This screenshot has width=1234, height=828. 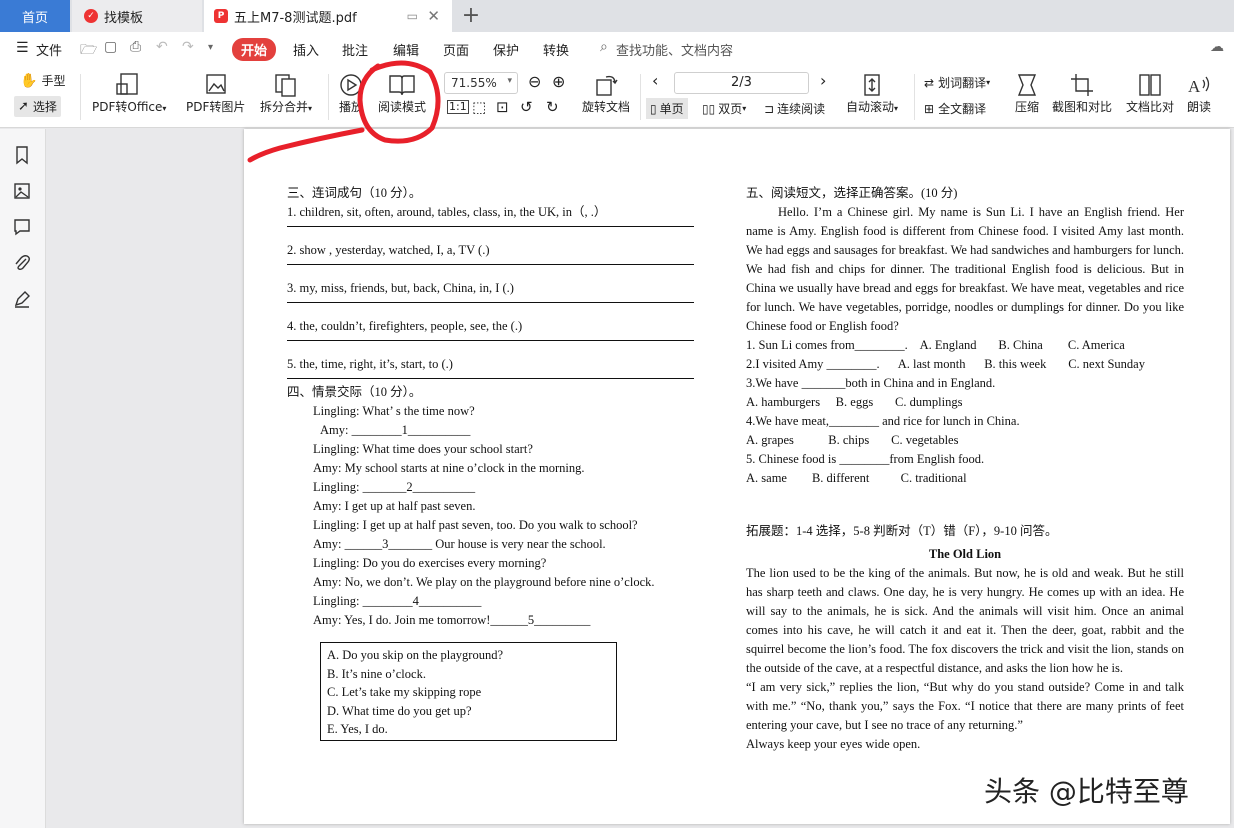 I want to click on menu-page: 页面, so click(x=456, y=49).